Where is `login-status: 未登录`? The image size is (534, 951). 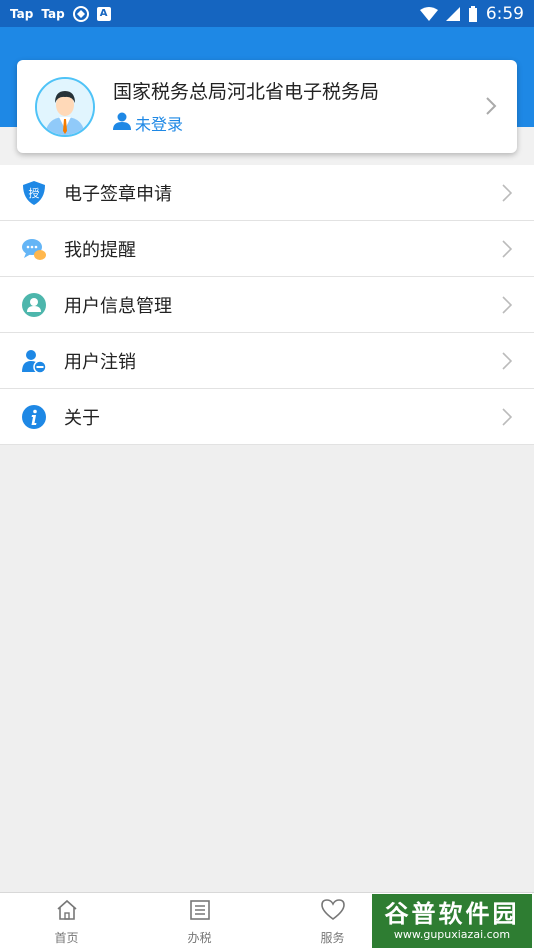 login-status: 未登录 is located at coordinates (159, 124).